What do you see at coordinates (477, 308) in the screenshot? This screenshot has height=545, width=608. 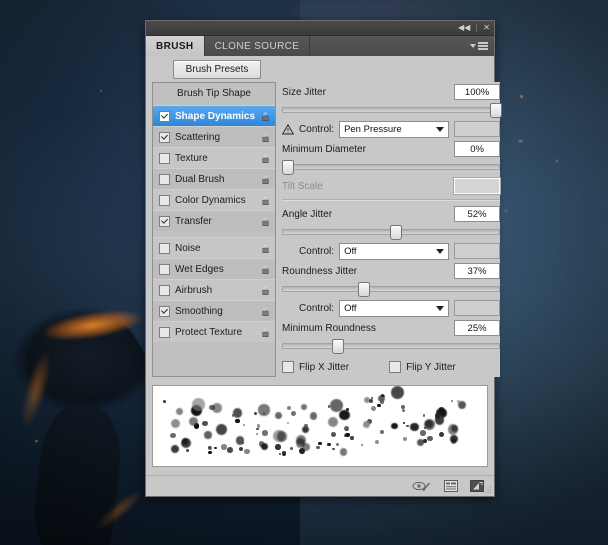 I see `roundness-control-spacer-field` at bounding box center [477, 308].